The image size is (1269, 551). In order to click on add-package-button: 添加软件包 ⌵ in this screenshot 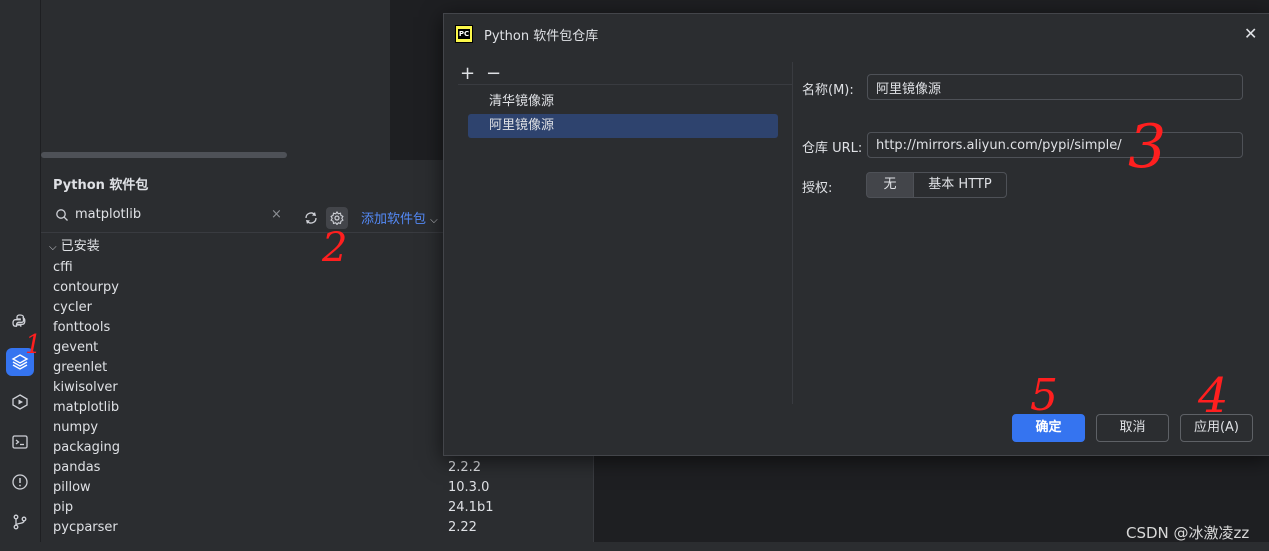, I will do `click(399, 217)`.